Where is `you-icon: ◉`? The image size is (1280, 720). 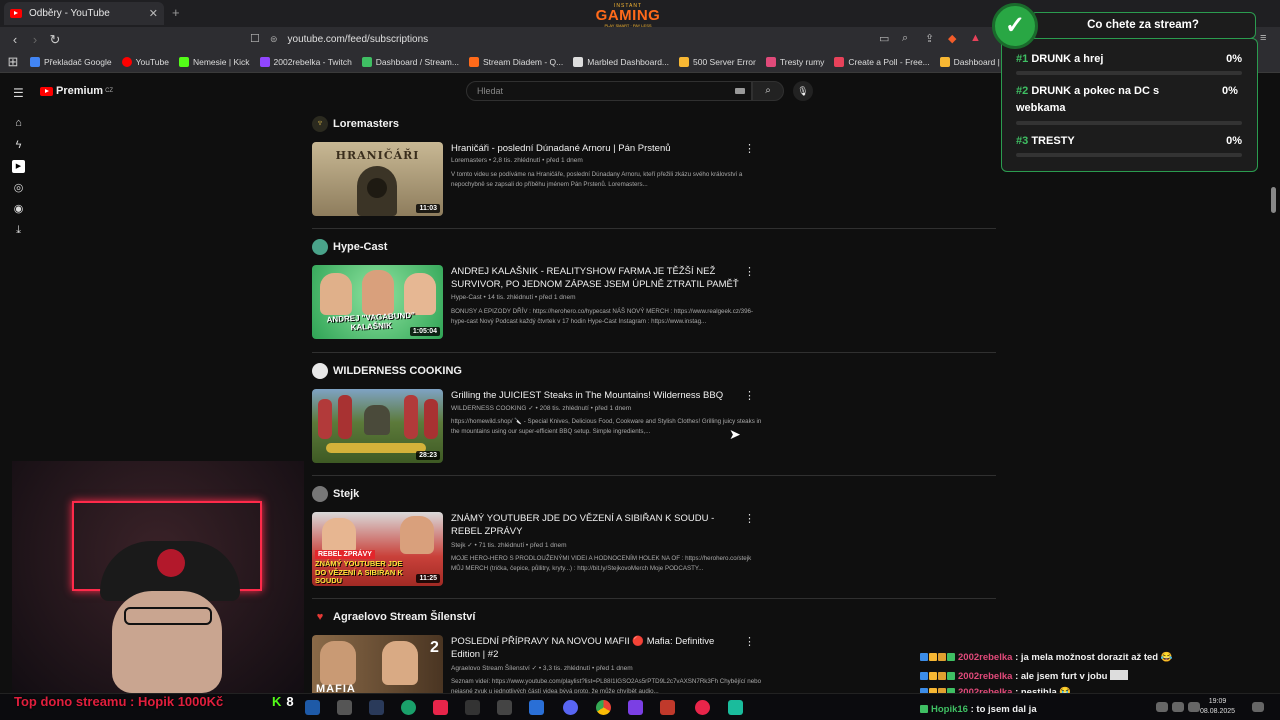
you-icon: ◉ is located at coordinates (18, 209).